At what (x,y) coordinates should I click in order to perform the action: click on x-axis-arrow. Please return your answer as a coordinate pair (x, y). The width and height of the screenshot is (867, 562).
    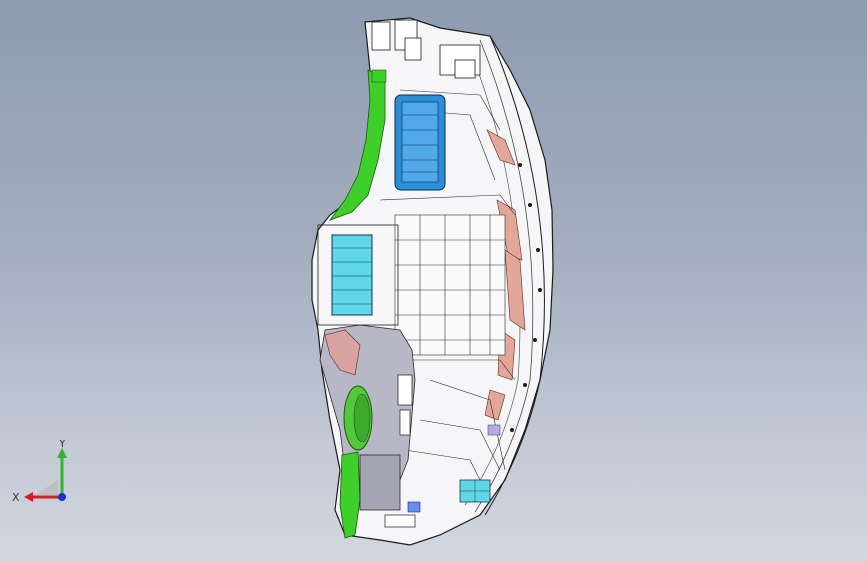
    Looking at the image, I should click on (28, 497).